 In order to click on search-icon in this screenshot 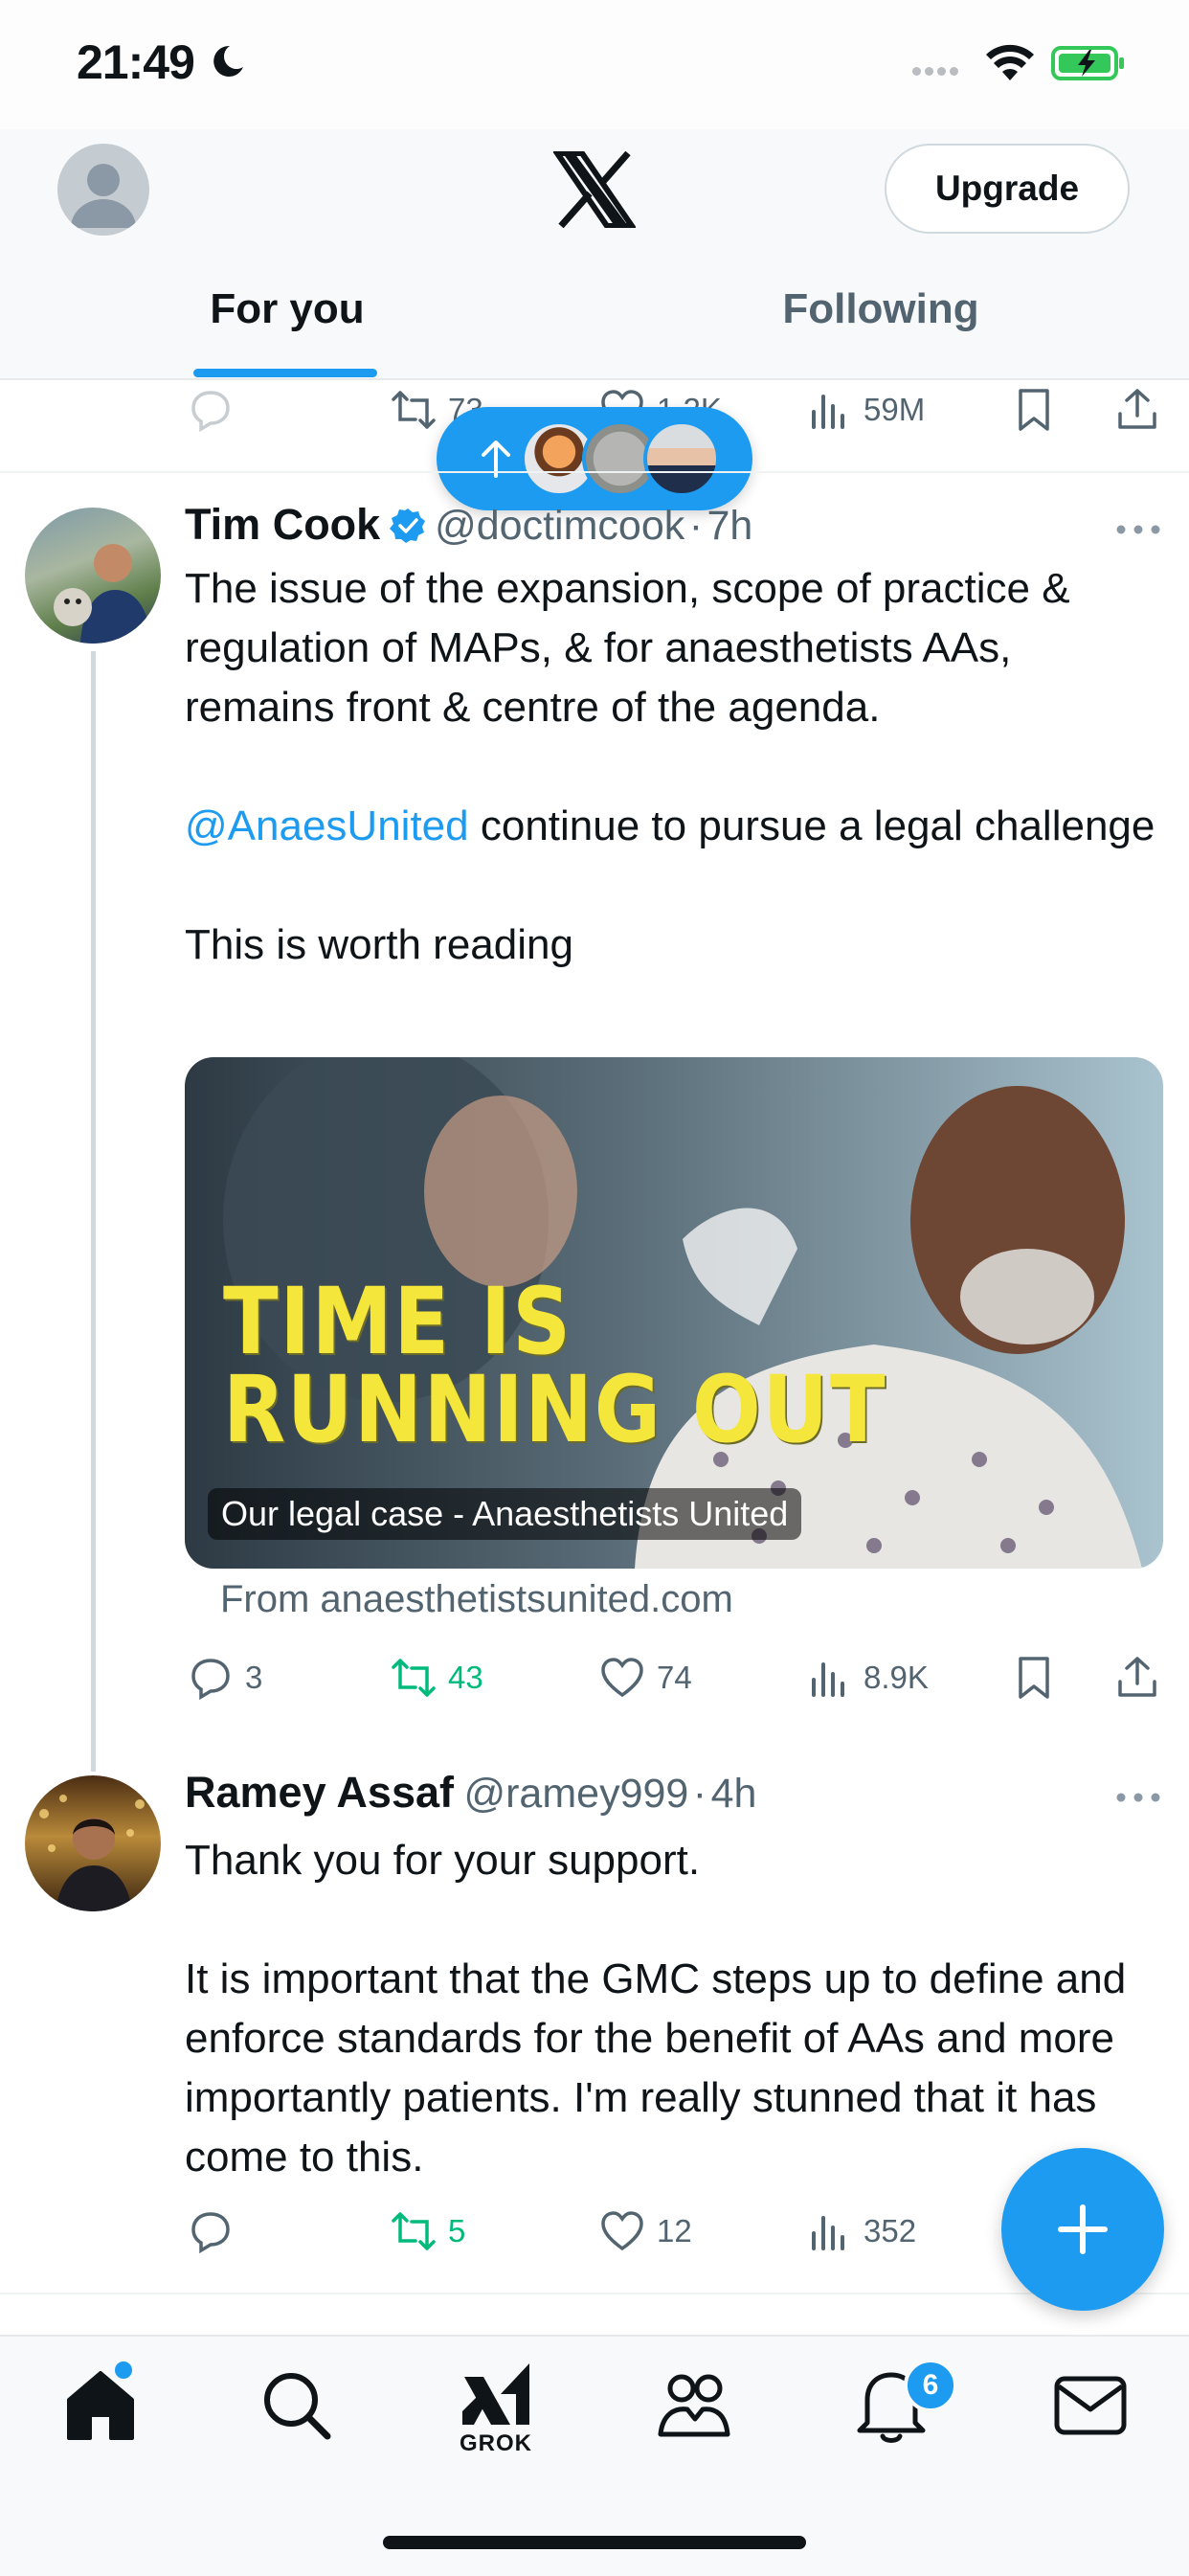, I will do `click(296, 2404)`.